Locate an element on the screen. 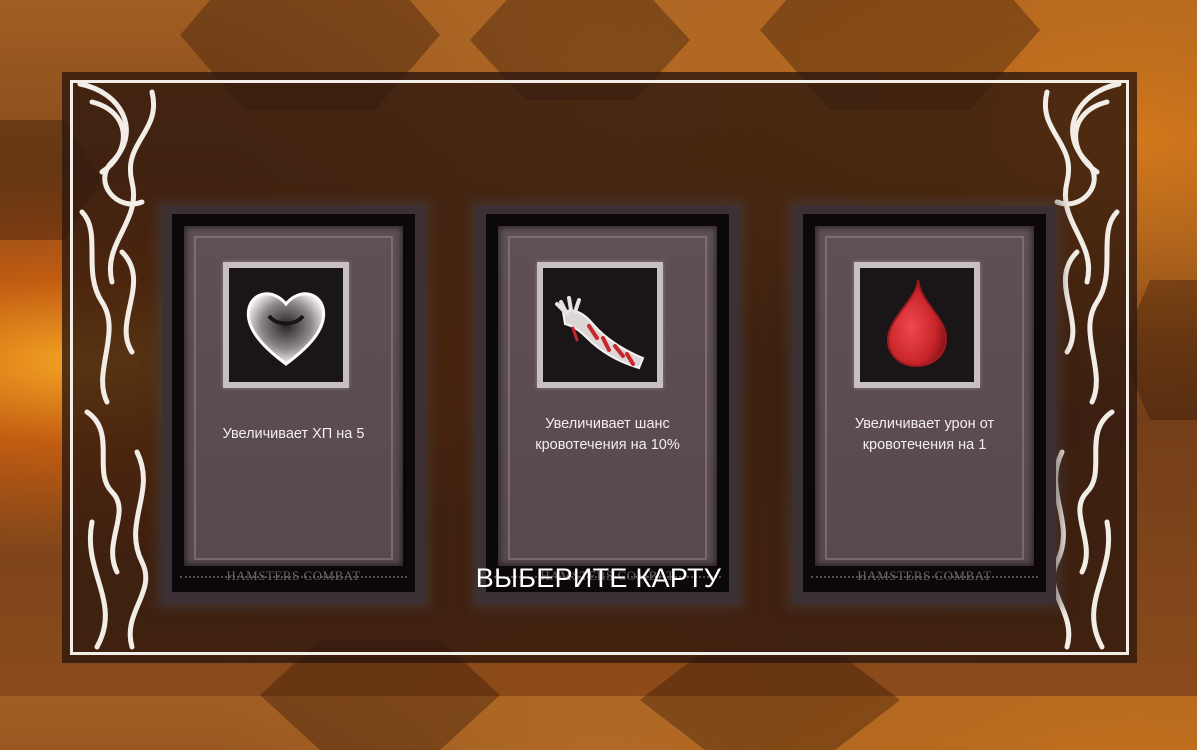  blood-drop-icon is located at coordinates (917, 323).